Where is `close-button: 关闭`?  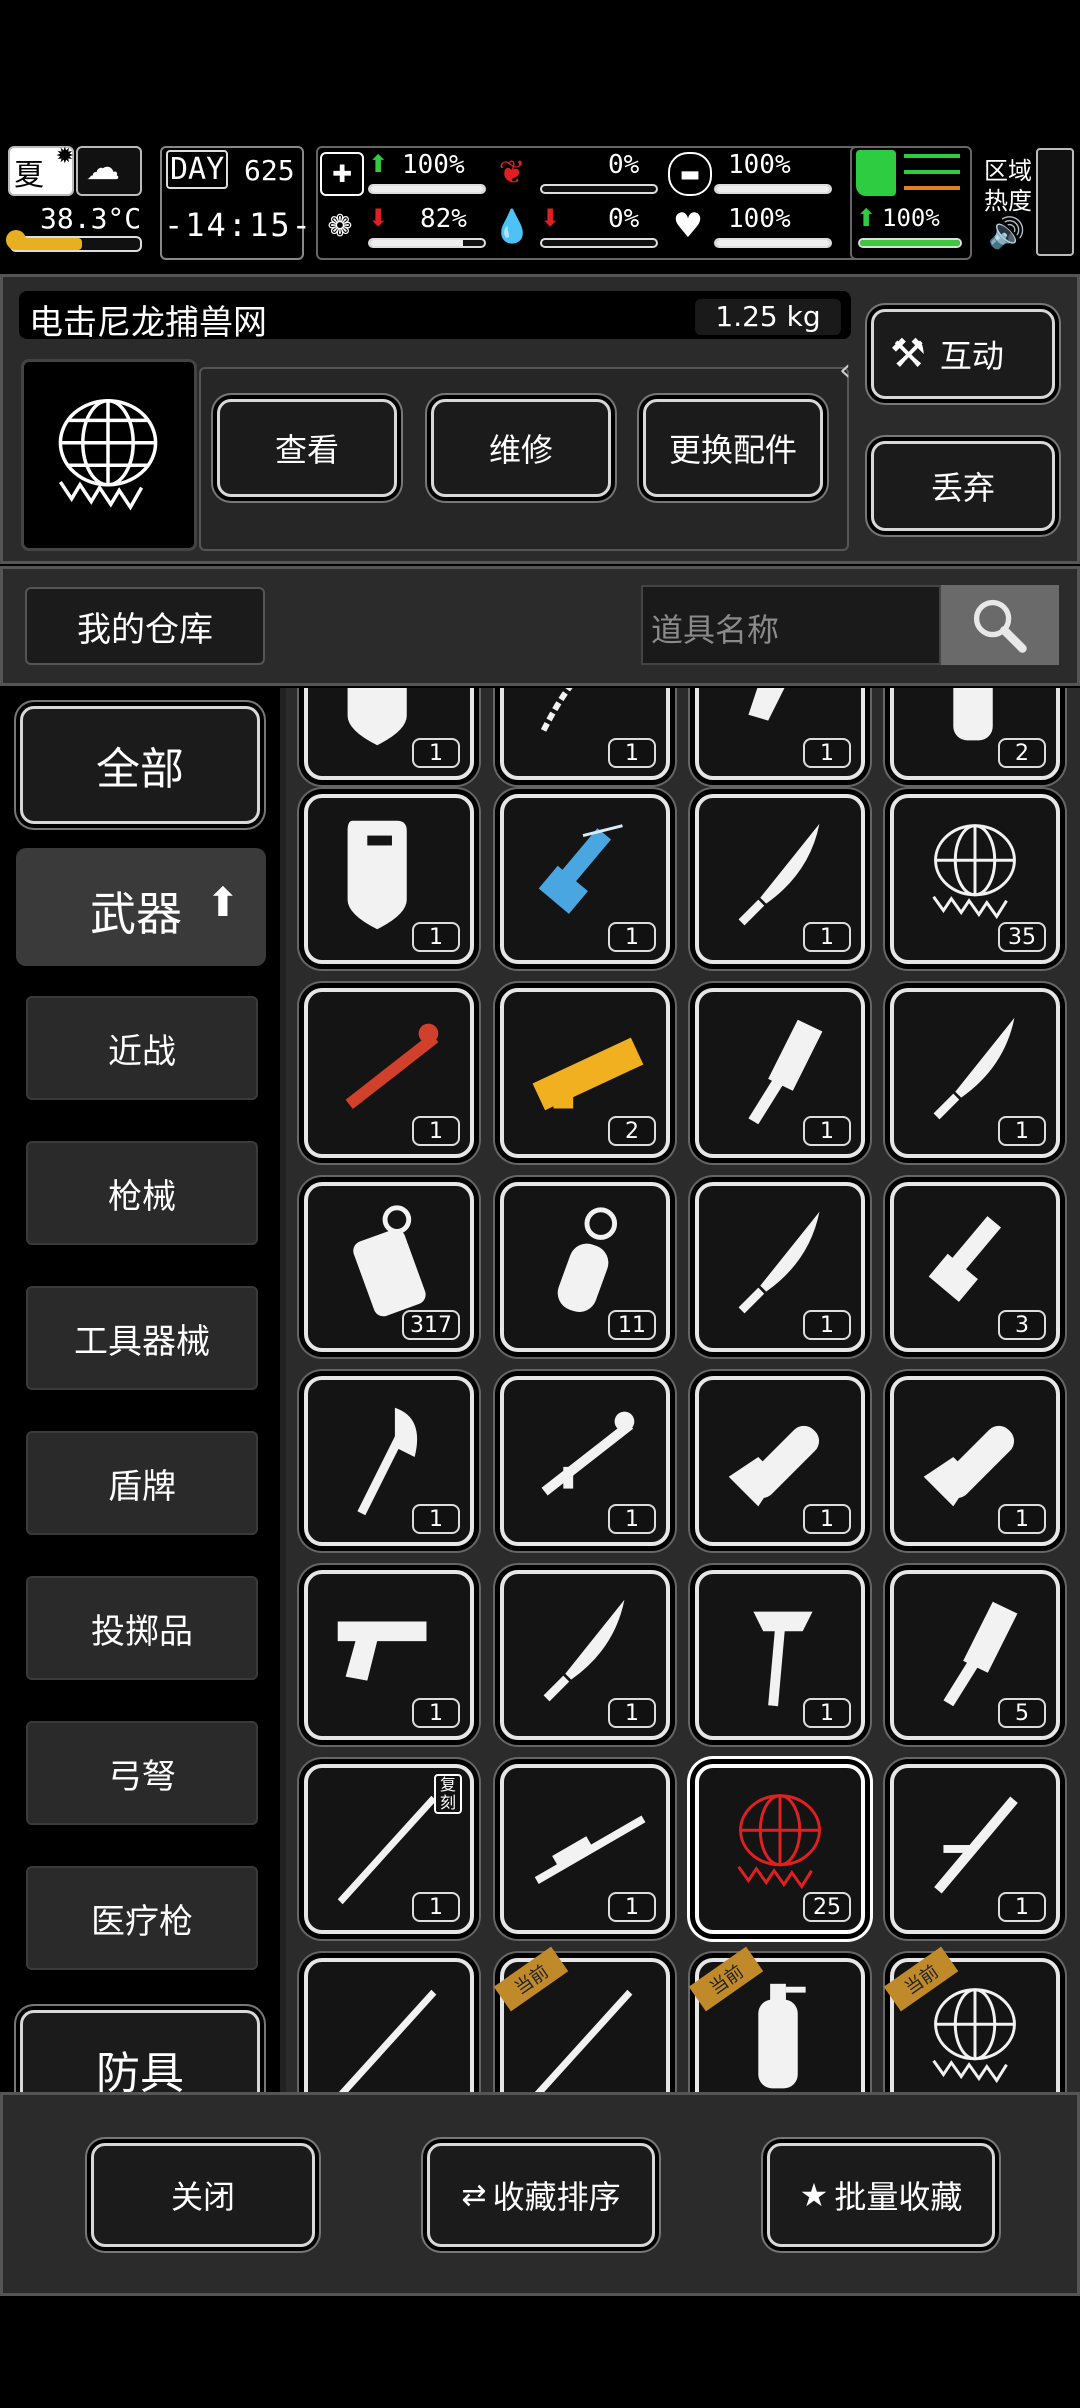 close-button: 关闭 is located at coordinates (203, 2195).